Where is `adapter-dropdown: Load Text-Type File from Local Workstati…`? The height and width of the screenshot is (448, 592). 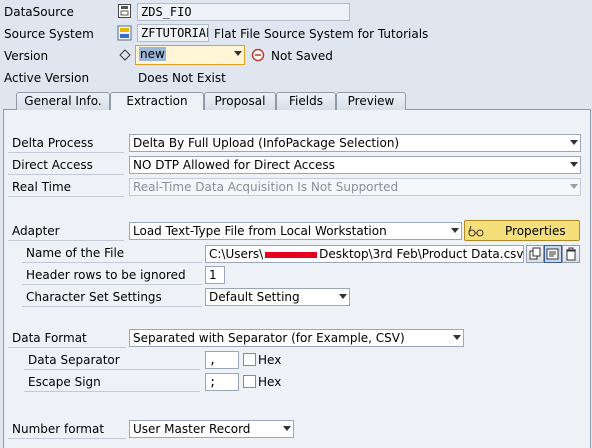 adapter-dropdown: Load Text-Type File from Local Workstati… is located at coordinates (295, 231).